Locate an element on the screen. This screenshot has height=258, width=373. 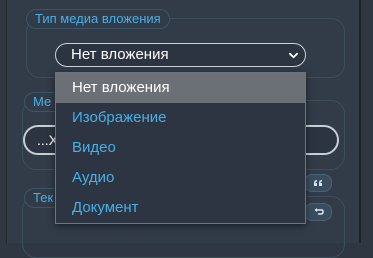
media-type-select: Нет вложения is located at coordinates (180, 55).